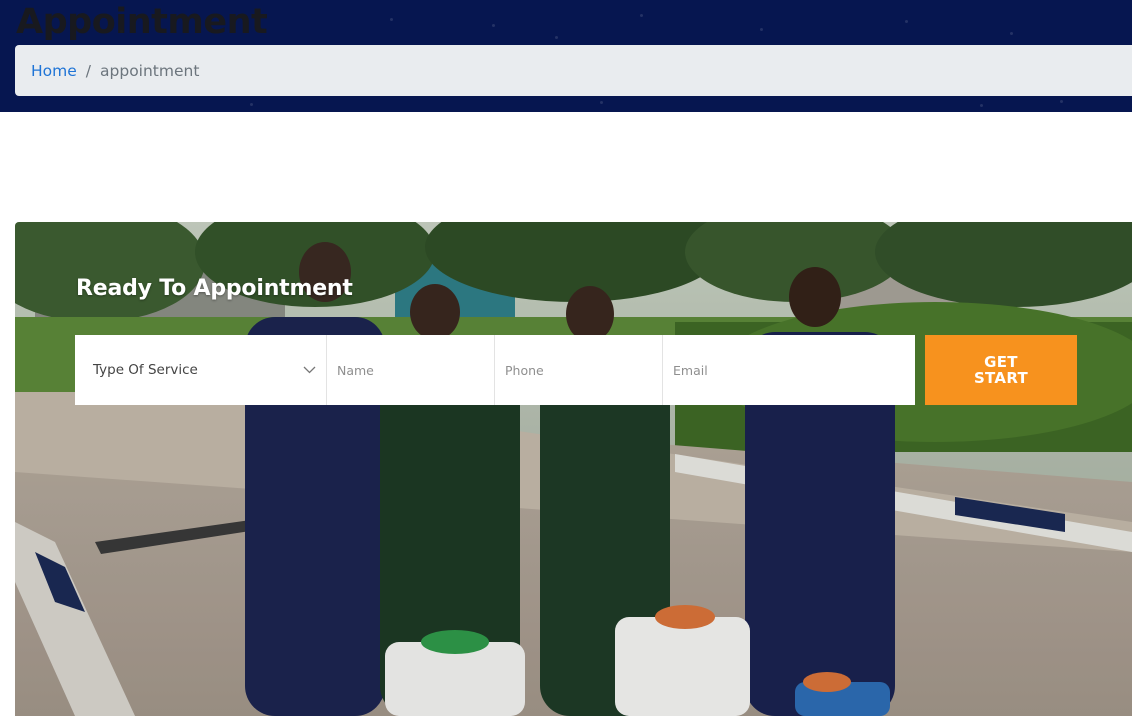 The height and width of the screenshot is (716, 1132). I want to click on service-type-selected: Type Of Service, so click(145, 370).